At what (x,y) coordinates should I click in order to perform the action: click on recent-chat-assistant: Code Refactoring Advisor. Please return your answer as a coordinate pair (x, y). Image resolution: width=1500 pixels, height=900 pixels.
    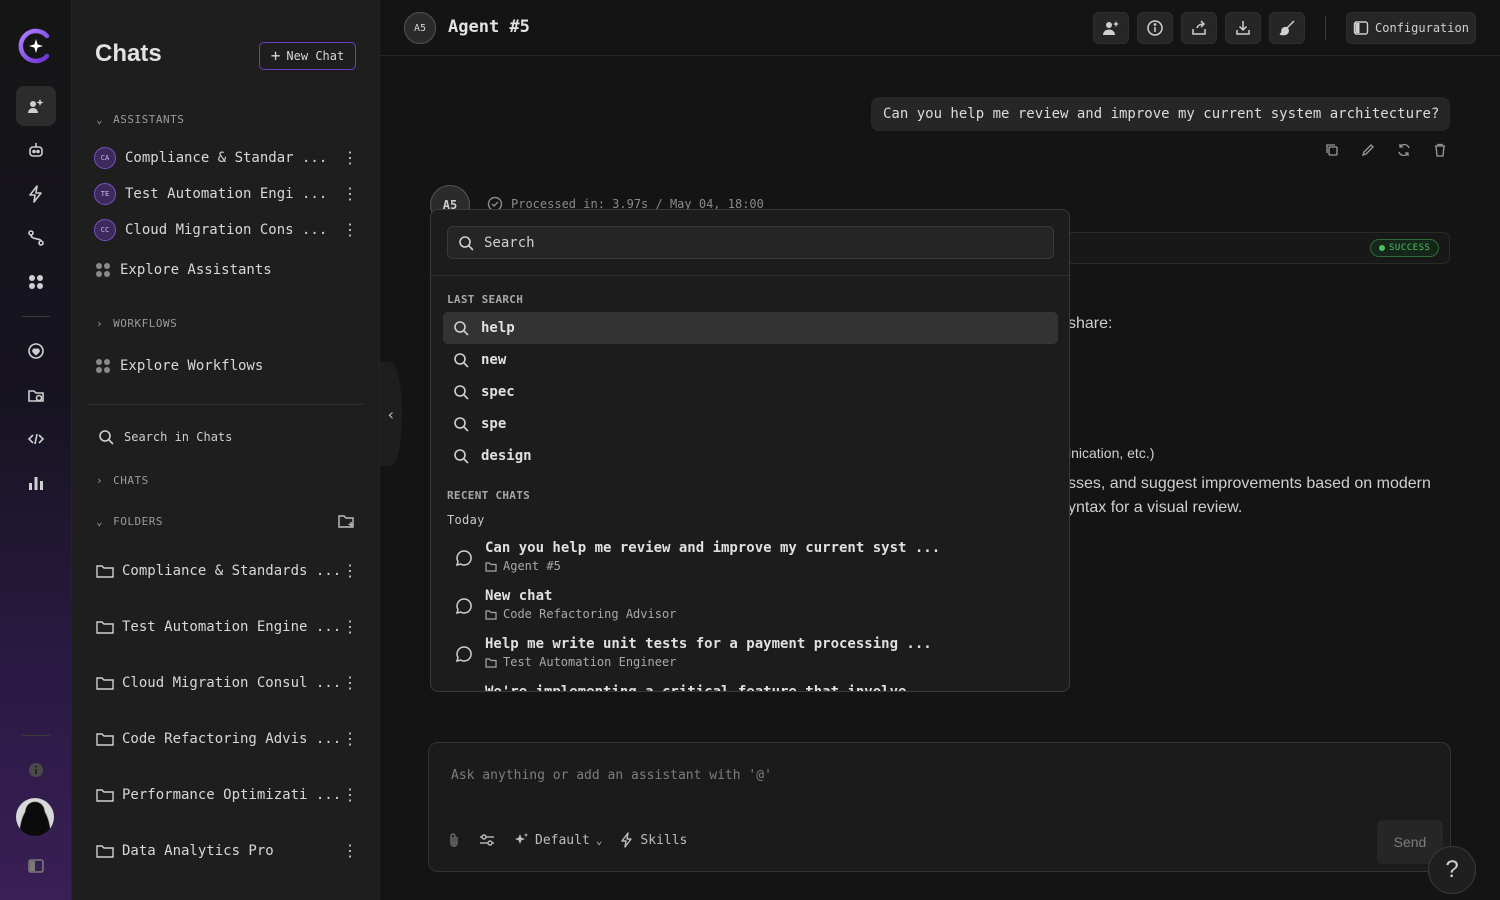
    Looking at the image, I should click on (580, 614).